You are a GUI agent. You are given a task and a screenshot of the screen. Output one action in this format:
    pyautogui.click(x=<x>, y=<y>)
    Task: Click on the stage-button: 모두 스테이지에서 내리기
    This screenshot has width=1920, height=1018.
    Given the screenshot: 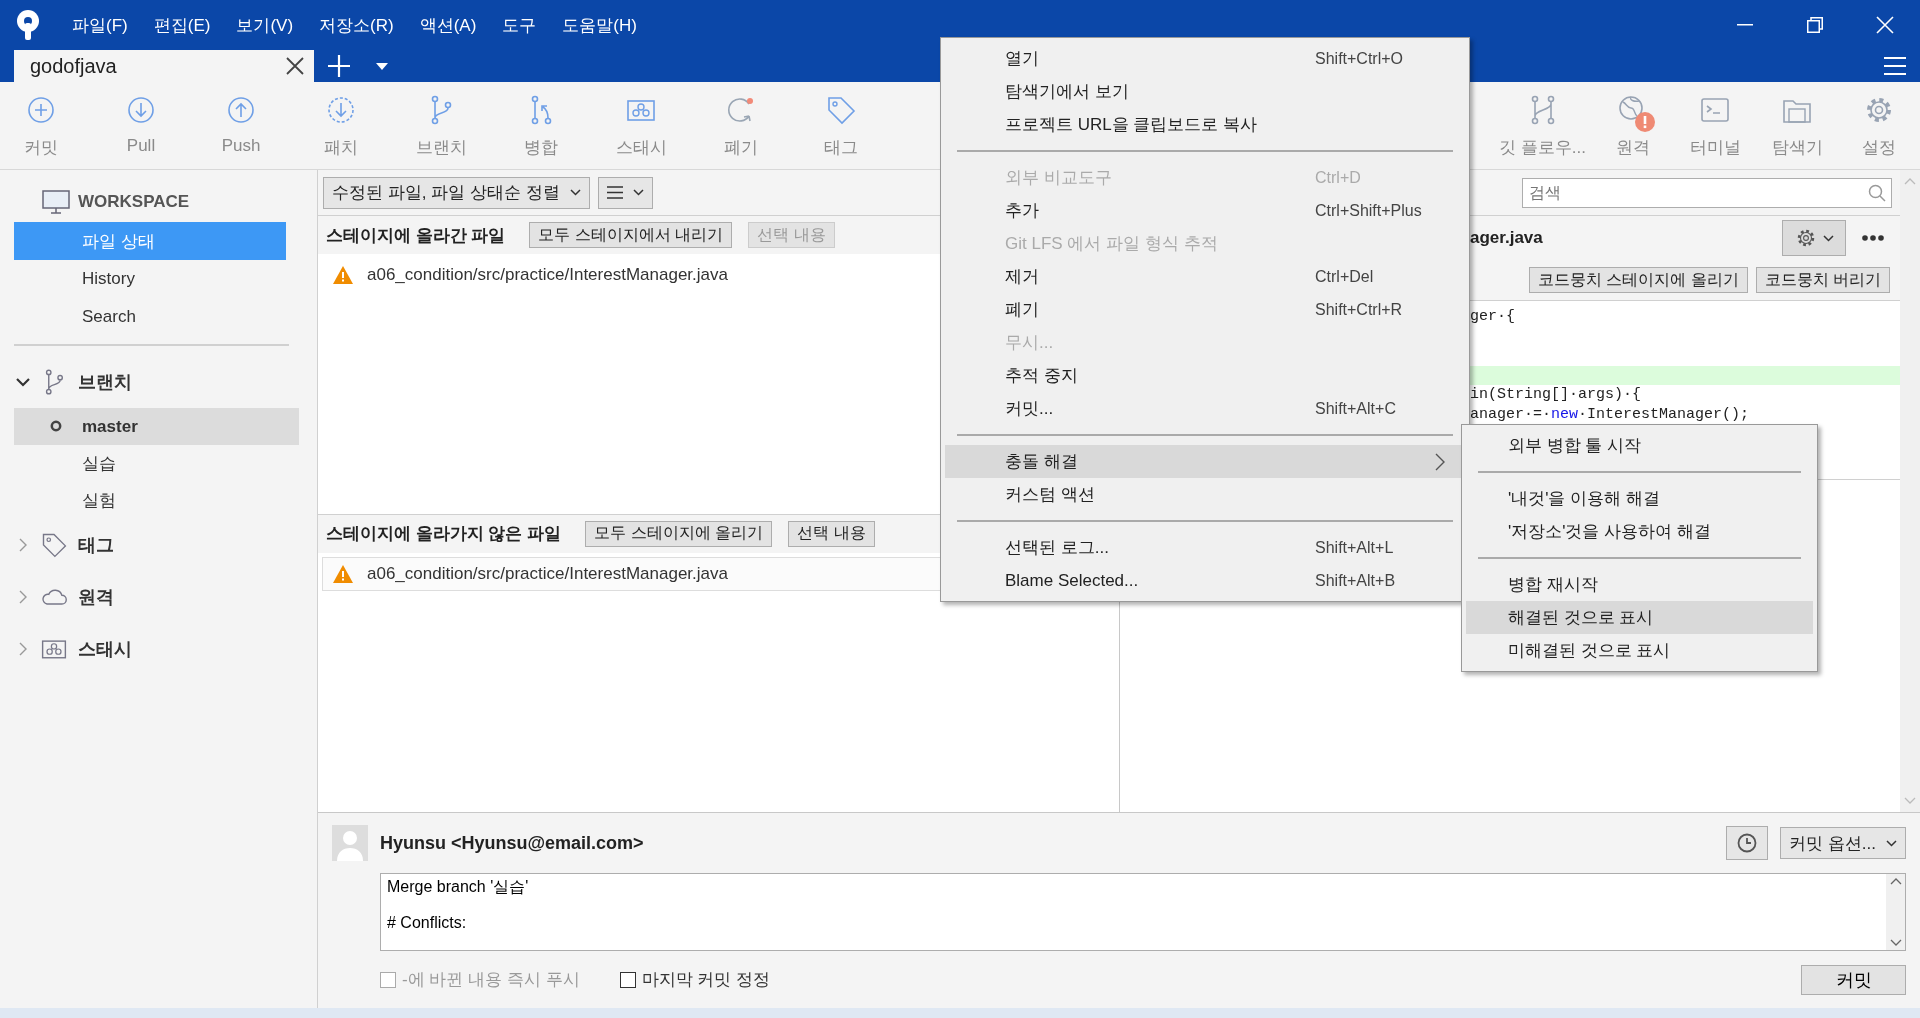 What is the action you would take?
    pyautogui.click(x=631, y=235)
    